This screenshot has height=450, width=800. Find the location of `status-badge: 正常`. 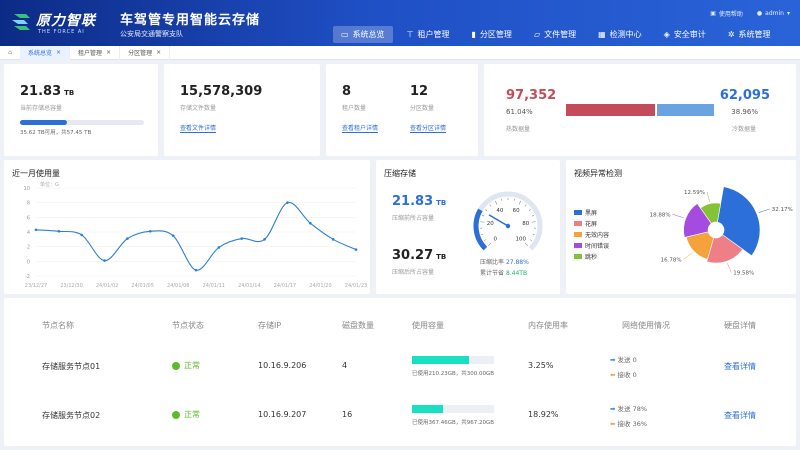

status-badge: 正常 is located at coordinates (186, 365).